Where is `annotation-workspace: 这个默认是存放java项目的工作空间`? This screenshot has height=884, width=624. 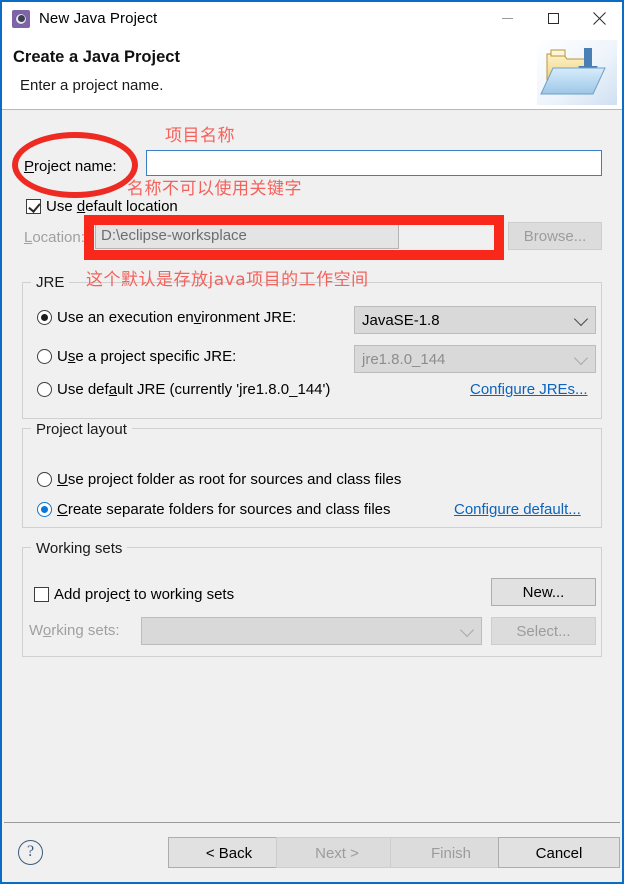
annotation-workspace: 这个默认是存放java项目的工作空间 is located at coordinates (227, 280).